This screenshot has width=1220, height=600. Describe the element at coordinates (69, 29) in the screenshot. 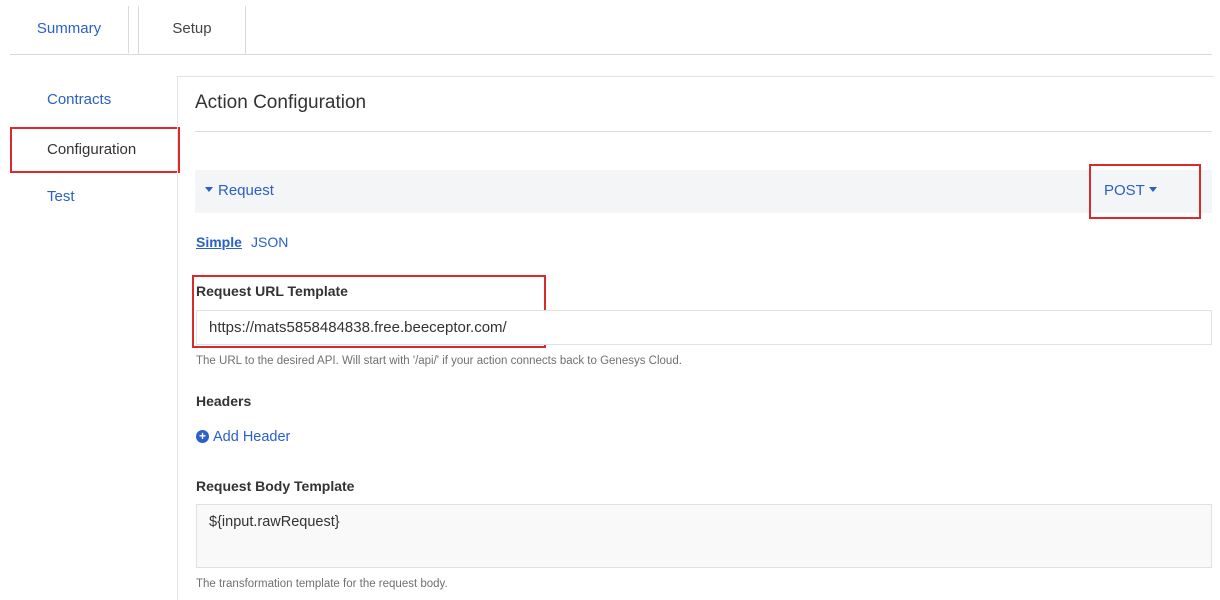

I see `tab-summary: Summary` at that location.